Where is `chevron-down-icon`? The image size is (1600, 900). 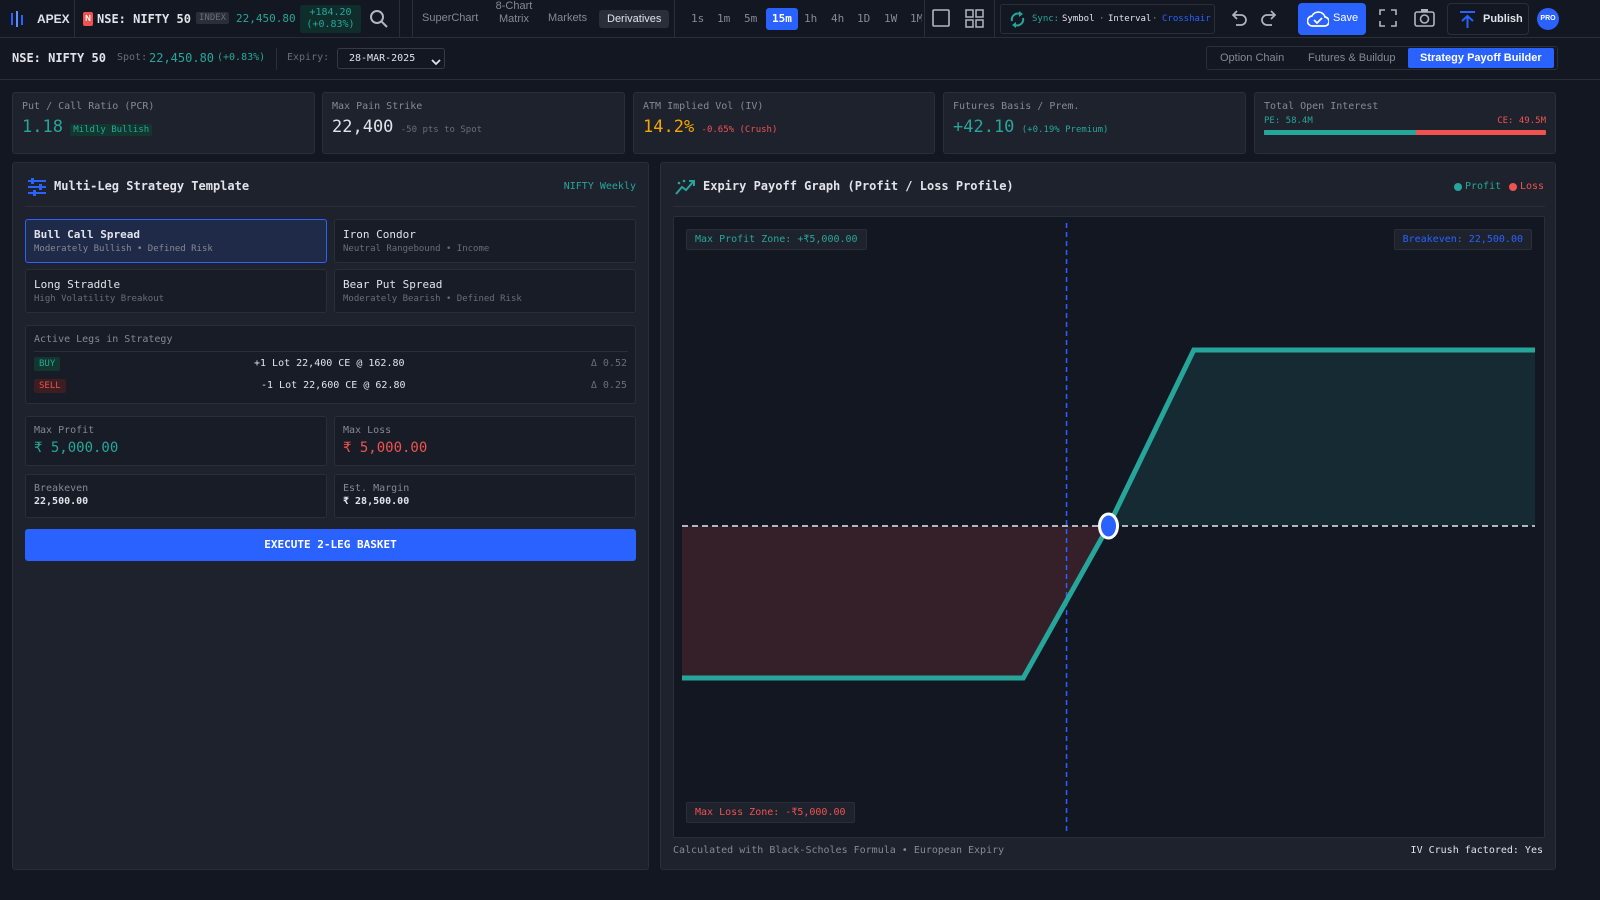 chevron-down-icon is located at coordinates (436, 62).